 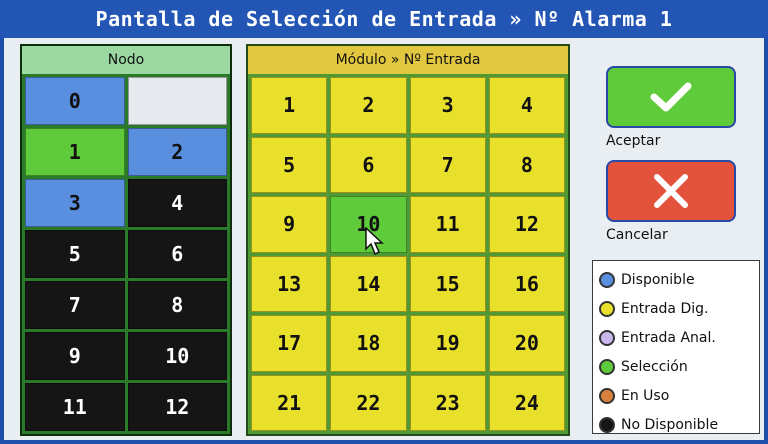 I want to click on module-cell-label: 14, so click(x=368, y=283).